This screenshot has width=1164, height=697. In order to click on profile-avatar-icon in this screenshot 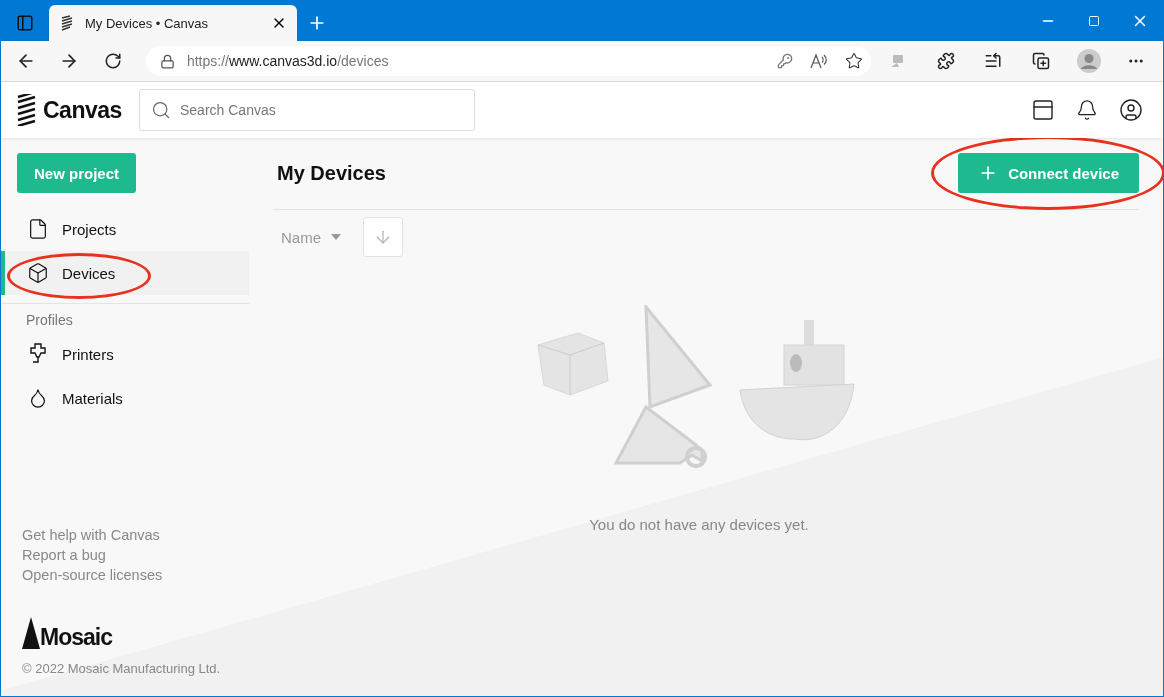, I will do `click(1088, 61)`.